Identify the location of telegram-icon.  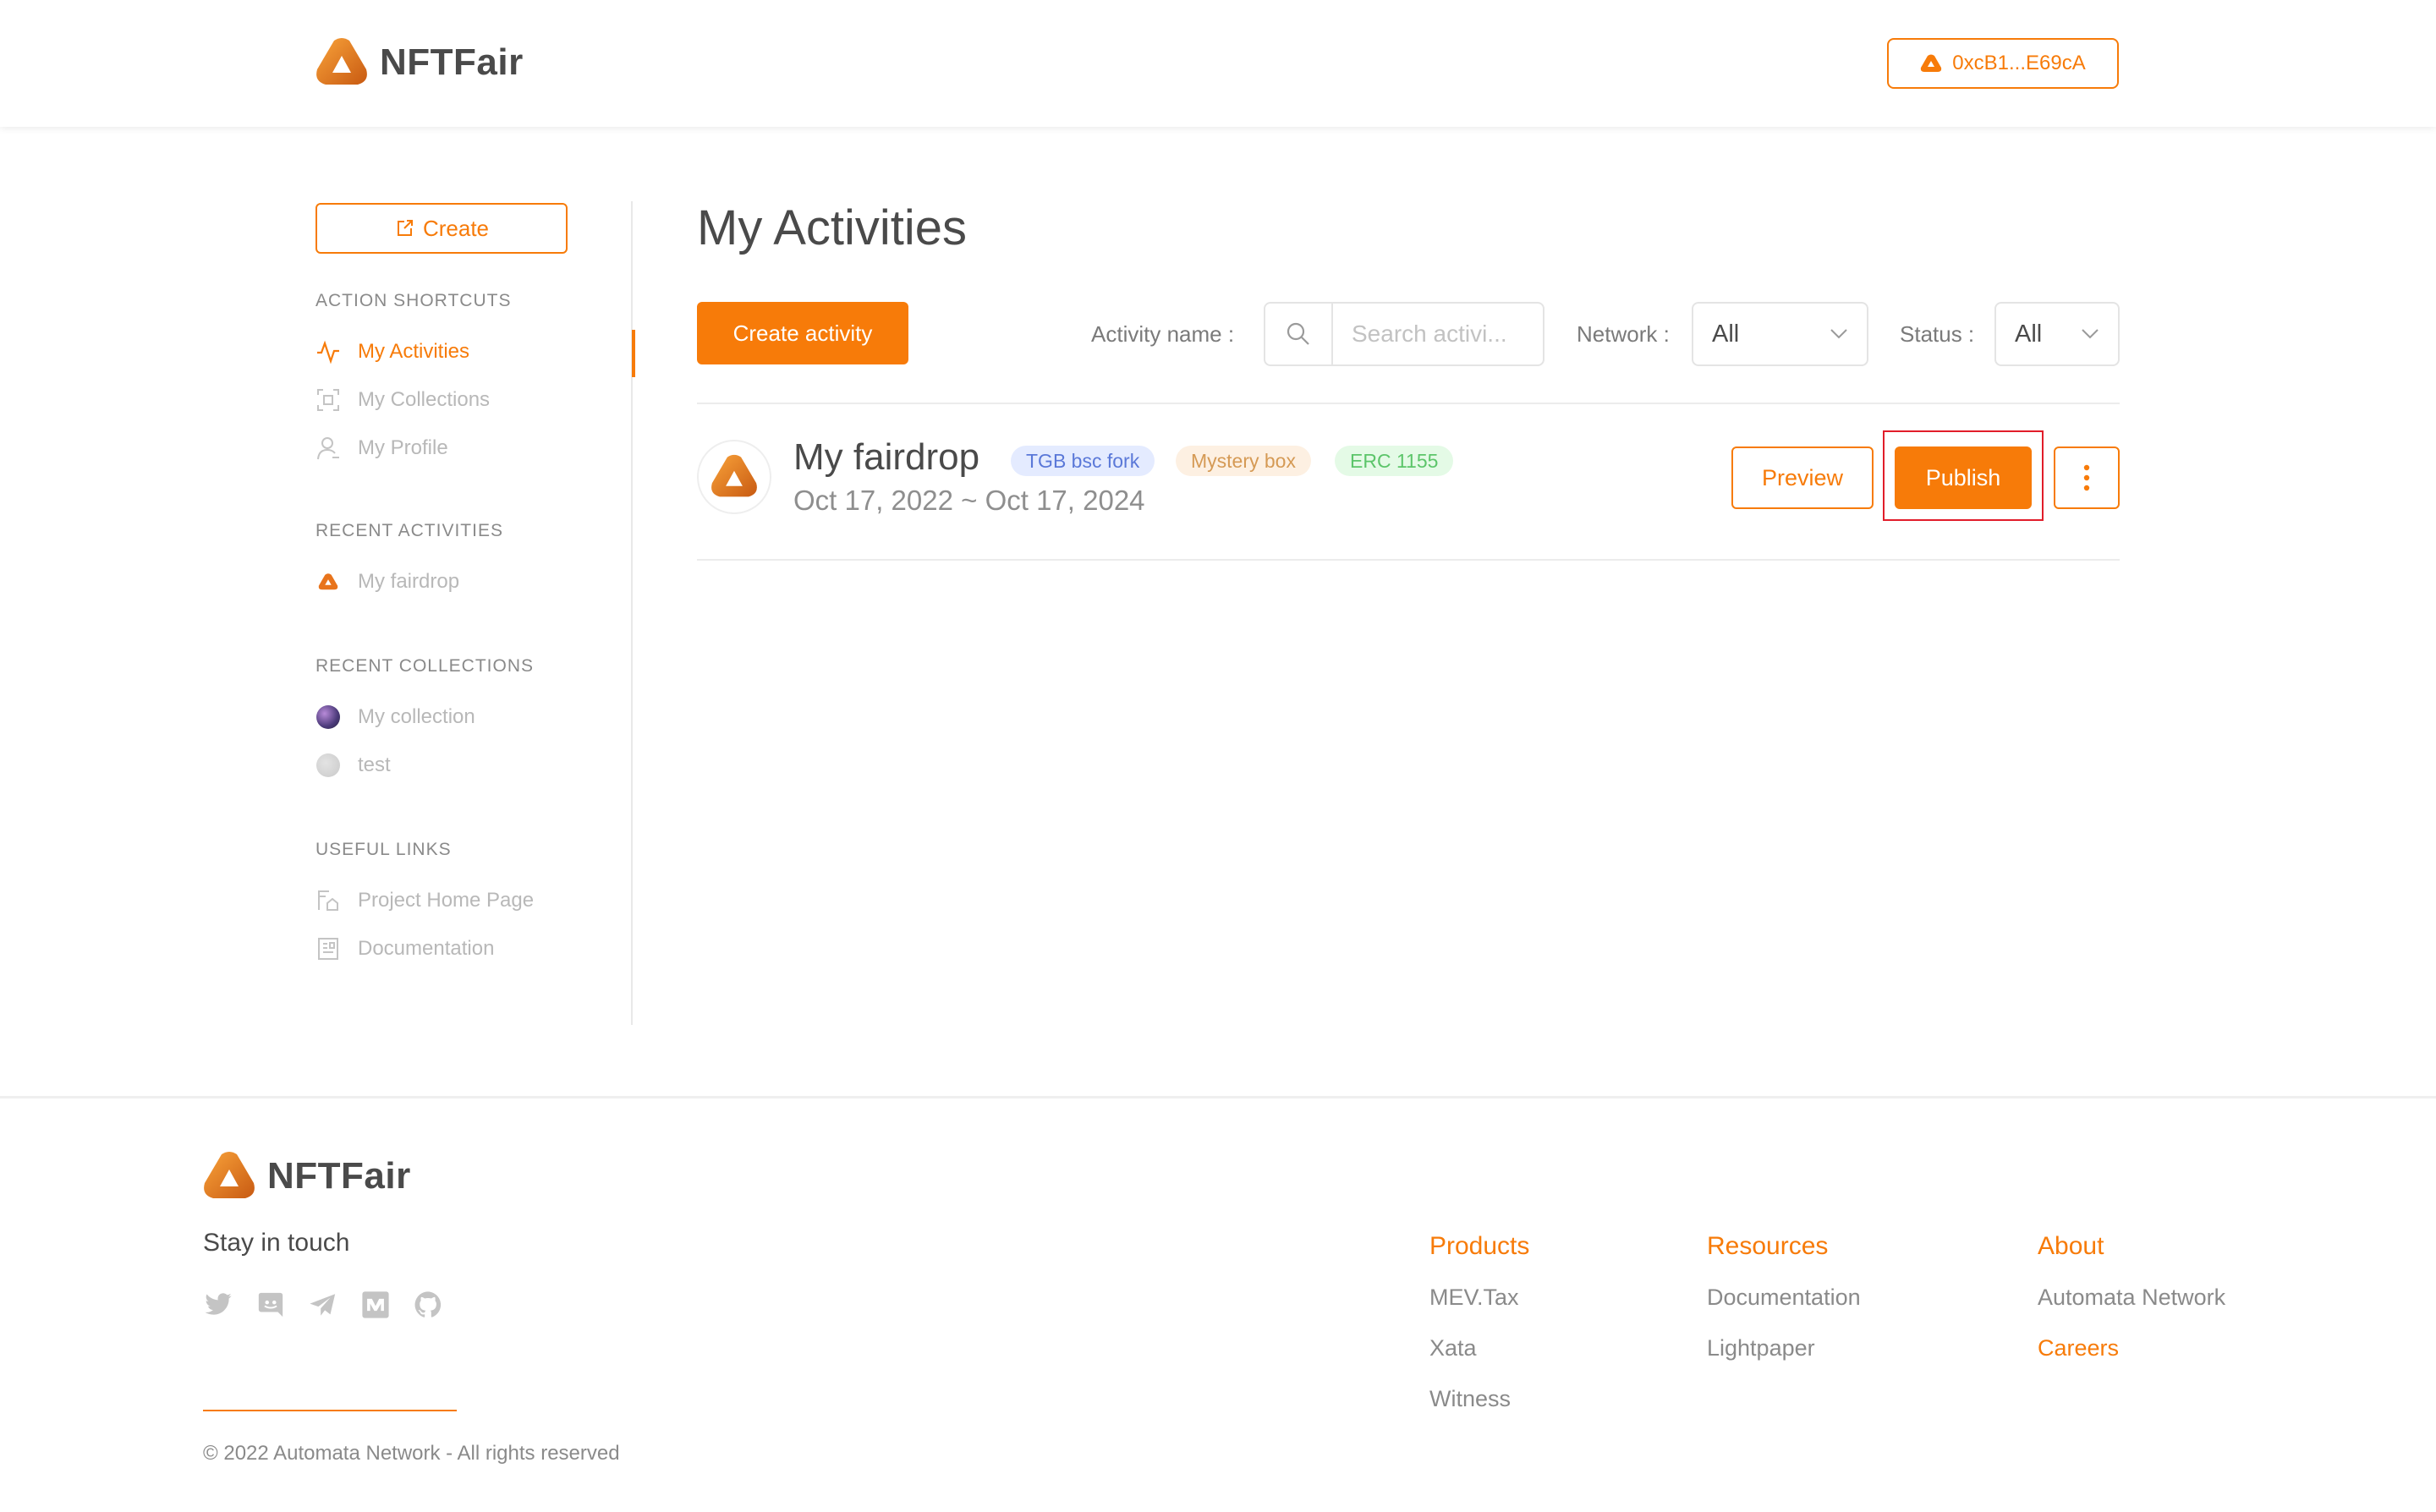
(323, 1305).